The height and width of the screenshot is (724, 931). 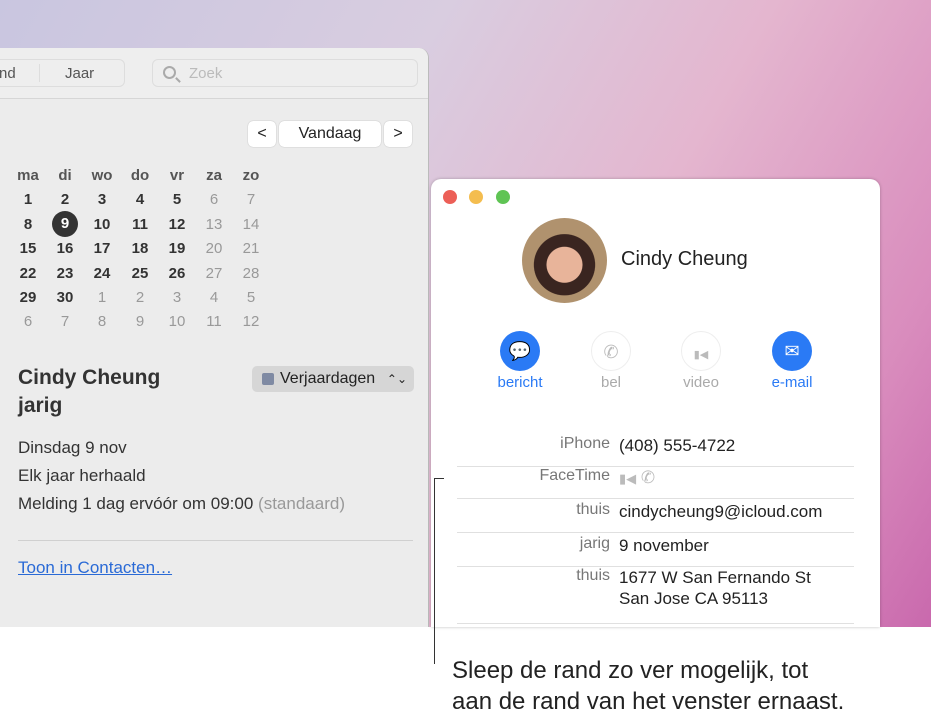 What do you see at coordinates (251, 248) in the screenshot?
I see `day-cell: 21` at bounding box center [251, 248].